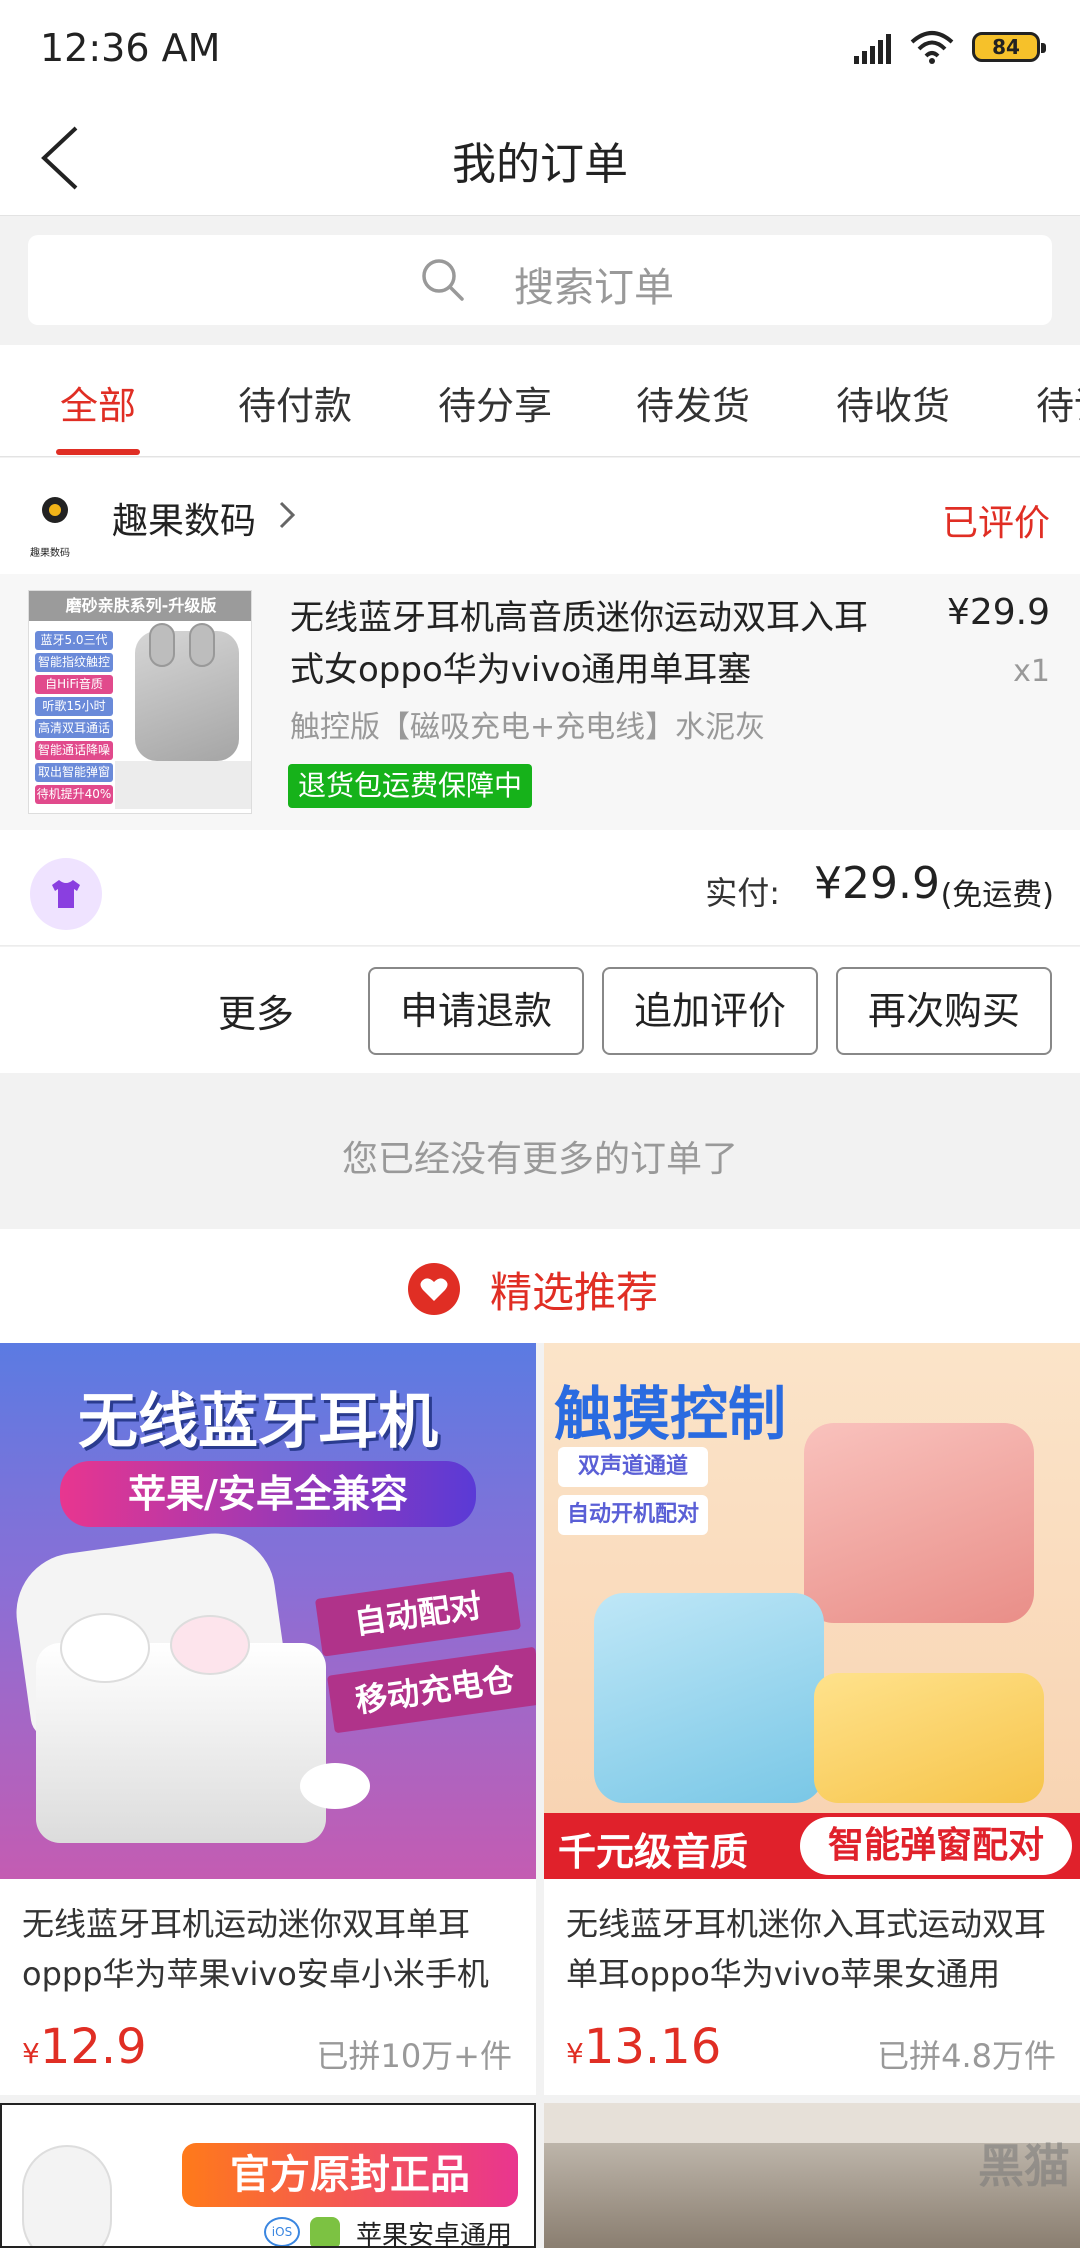 This screenshot has width=1080, height=2248. I want to click on tab-pending-receipt: 待收货, so click(893, 402).